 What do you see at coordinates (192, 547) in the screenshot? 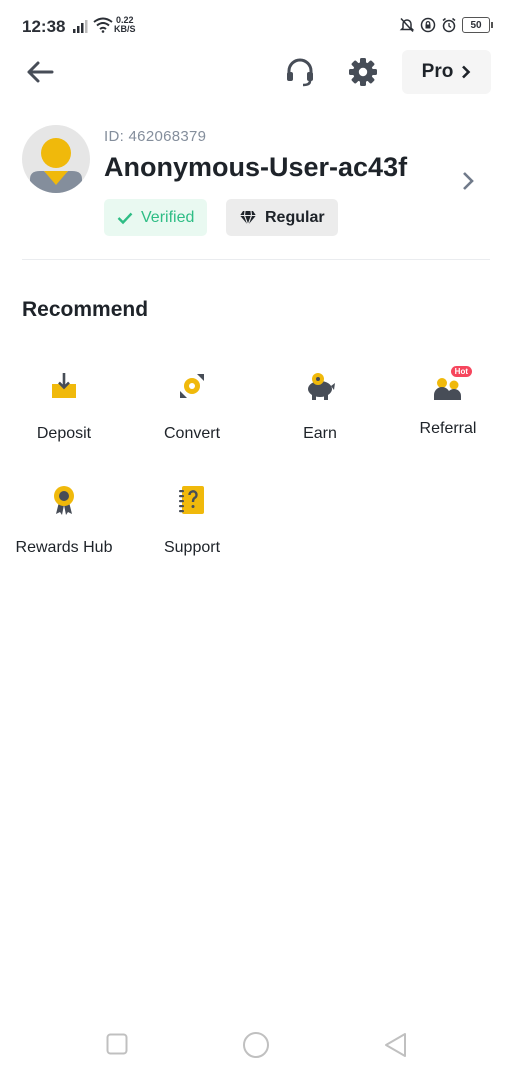
I see `tile-label: Support` at bounding box center [192, 547].